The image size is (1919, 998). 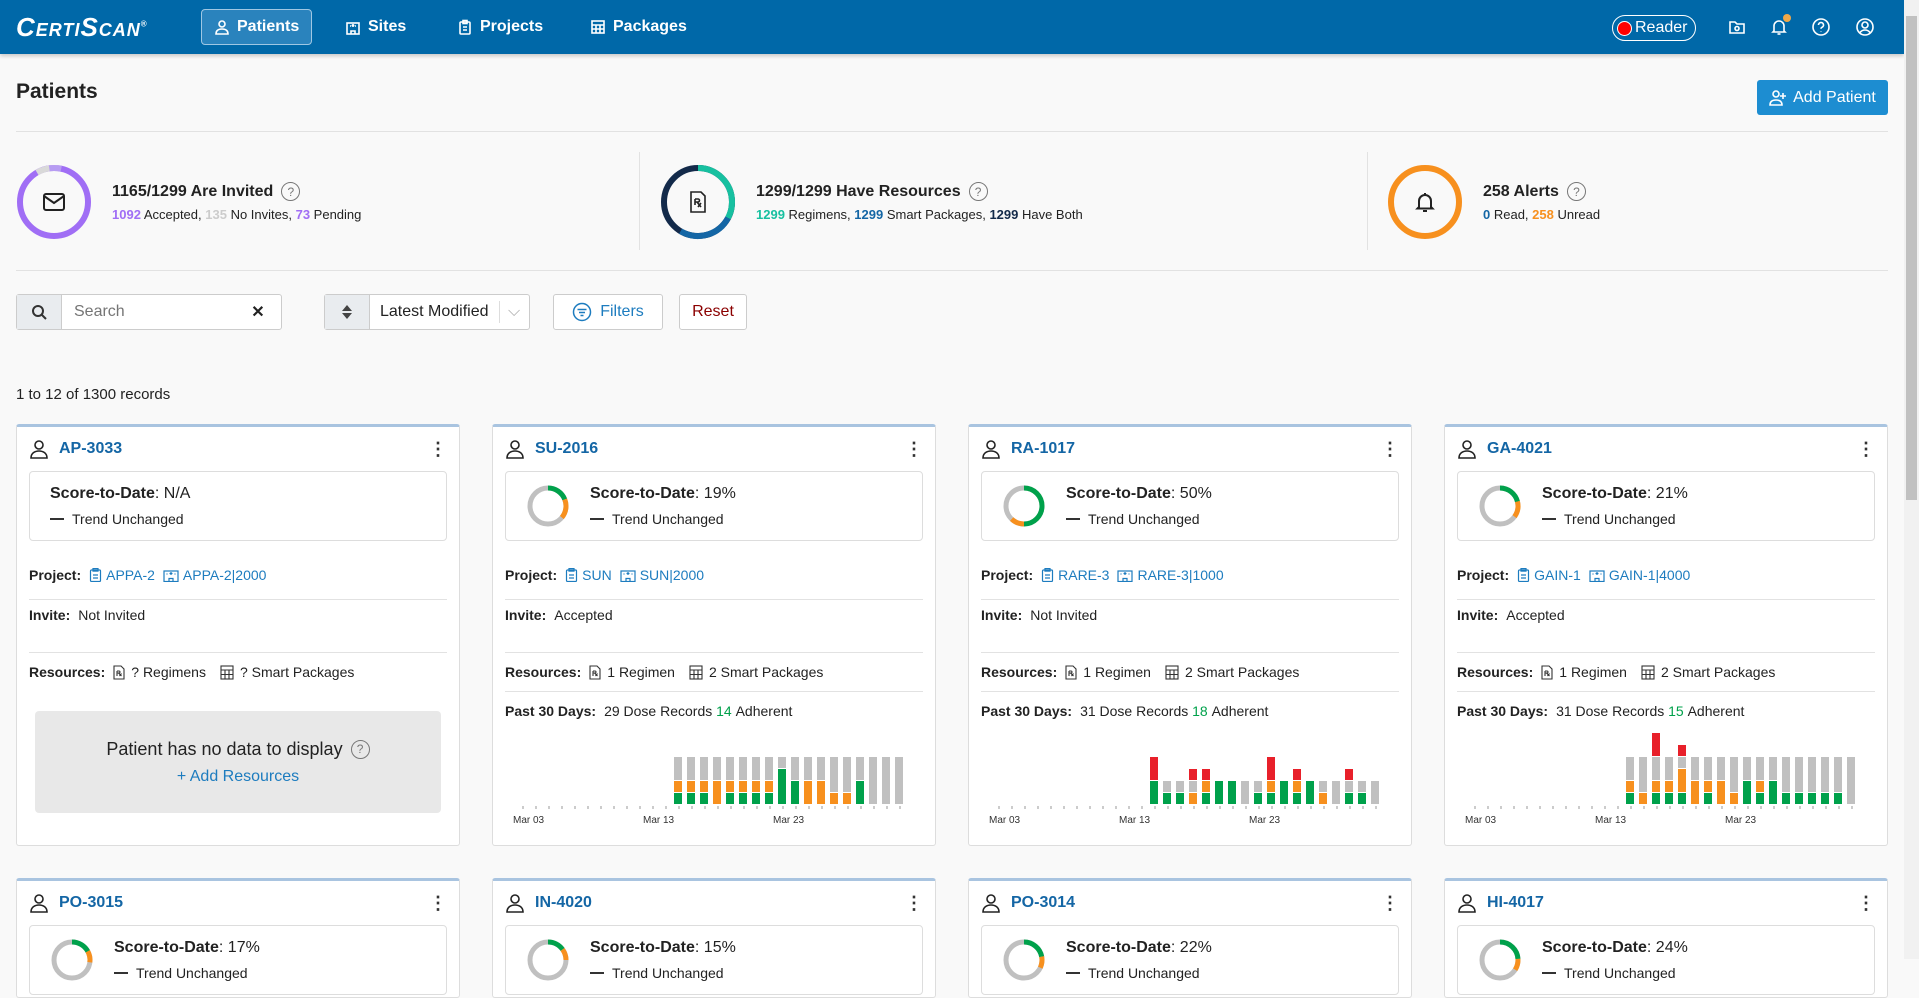 I want to click on site-link: RARE-3|1000, so click(x=1170, y=575).